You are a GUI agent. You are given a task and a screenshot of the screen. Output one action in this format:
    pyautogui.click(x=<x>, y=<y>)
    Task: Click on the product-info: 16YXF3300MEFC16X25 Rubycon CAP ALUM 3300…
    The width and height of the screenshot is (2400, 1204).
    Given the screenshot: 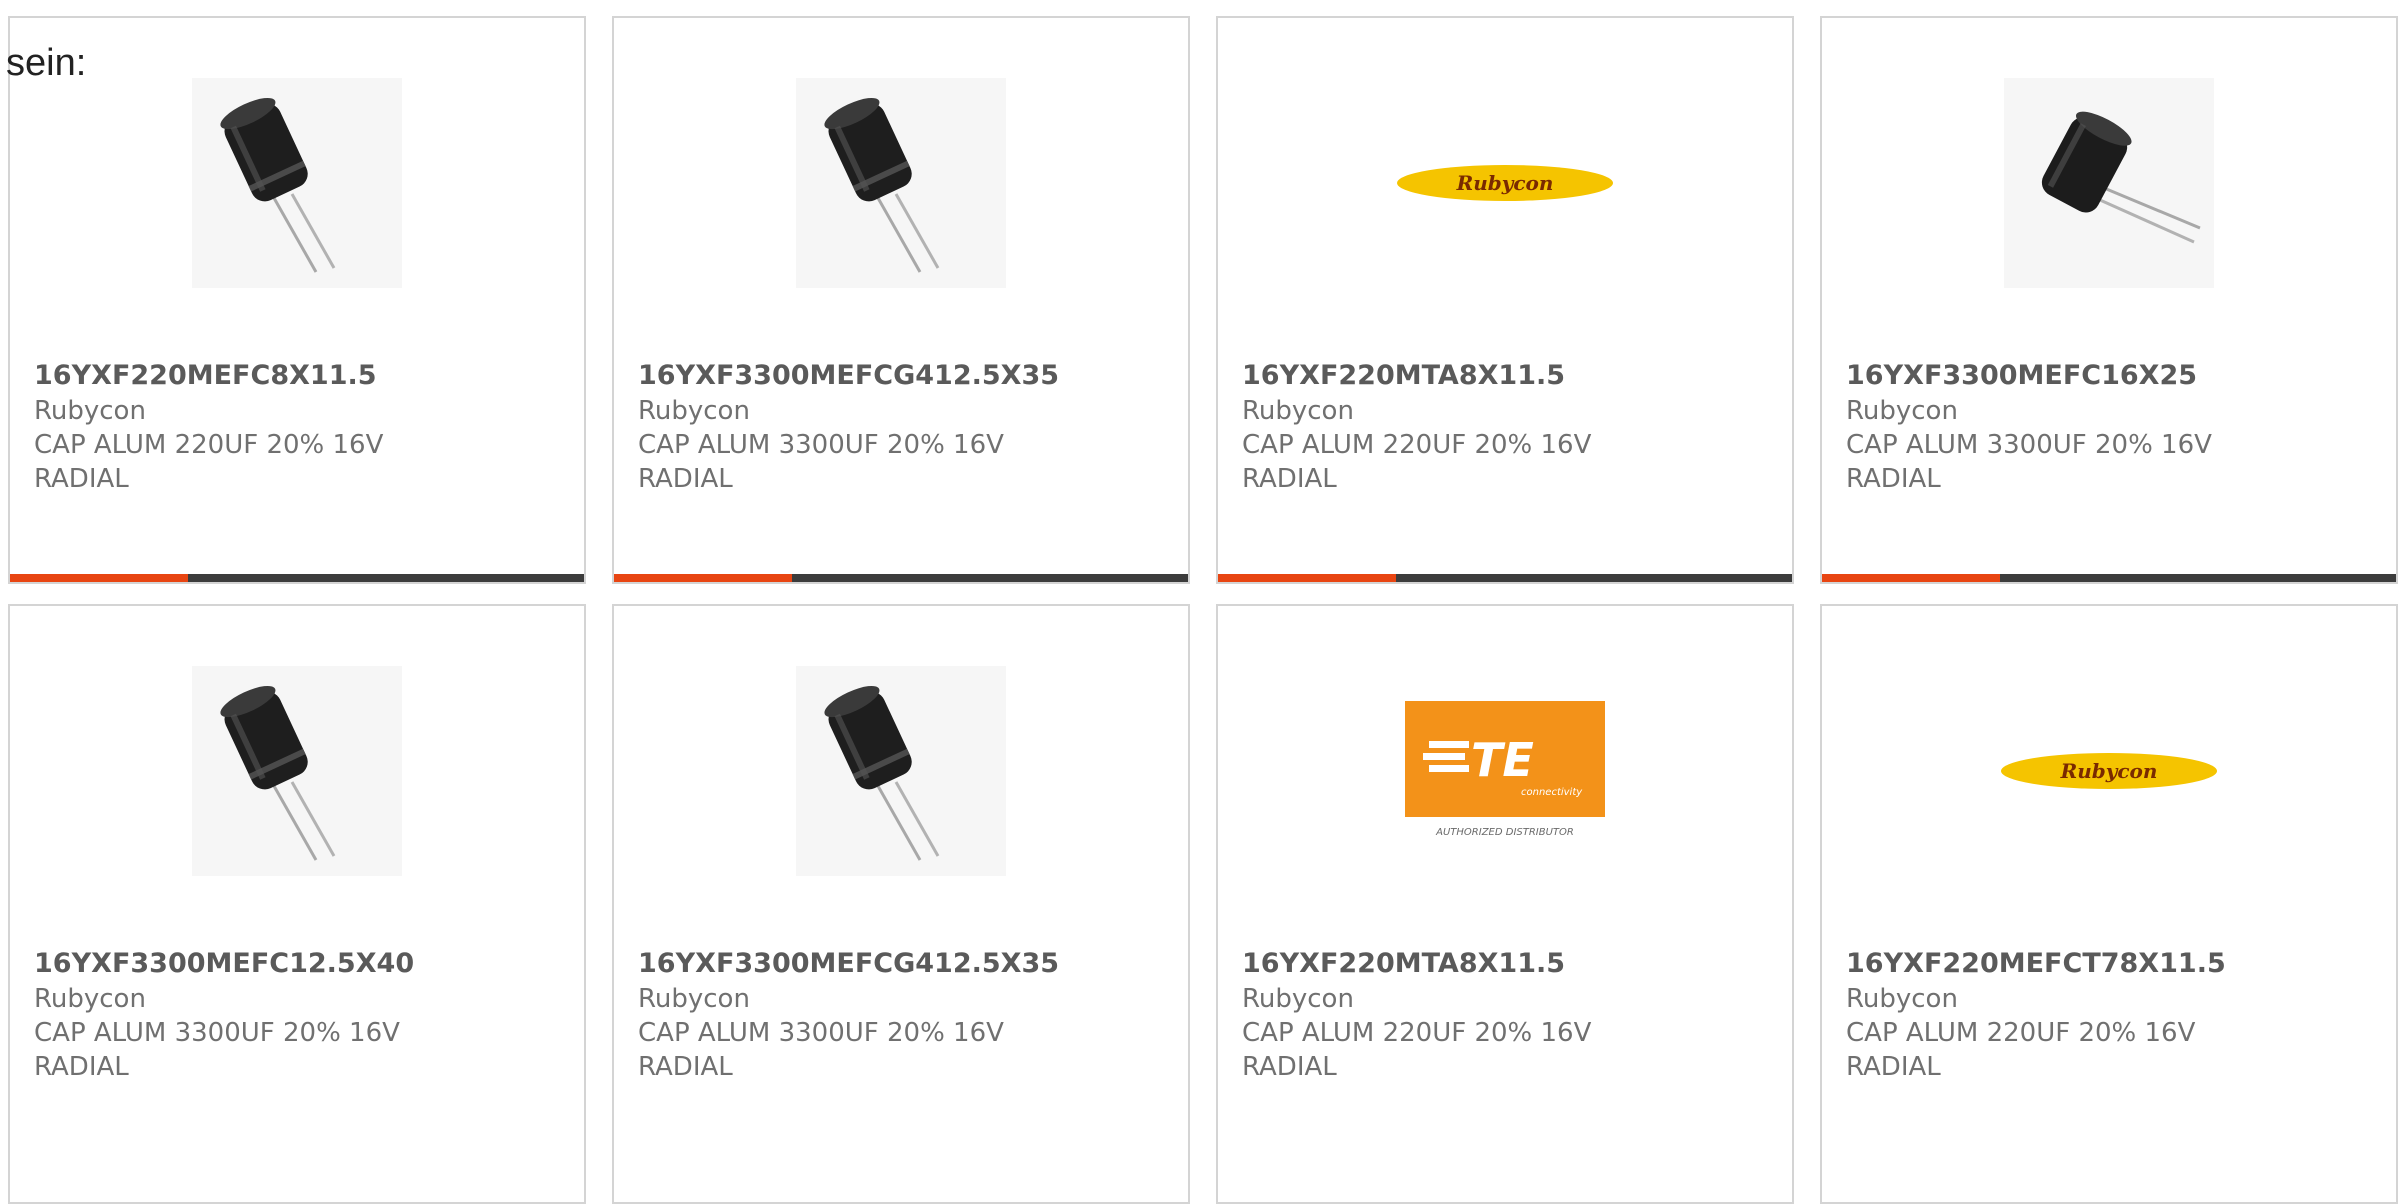 What is the action you would take?
    pyautogui.click(x=2111, y=427)
    